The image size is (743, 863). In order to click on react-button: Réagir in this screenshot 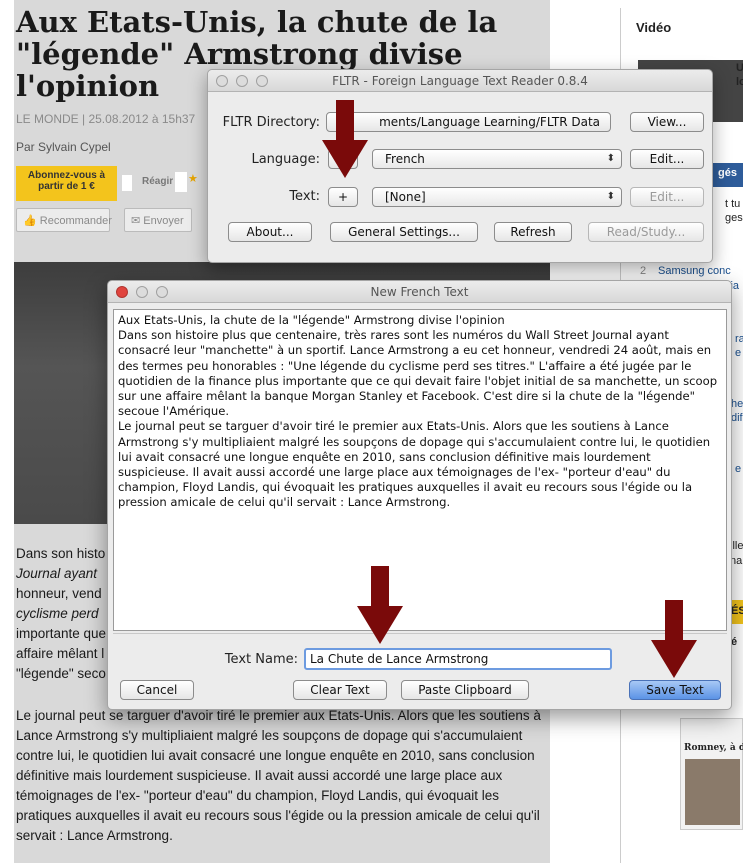, I will do `click(148, 182)`.